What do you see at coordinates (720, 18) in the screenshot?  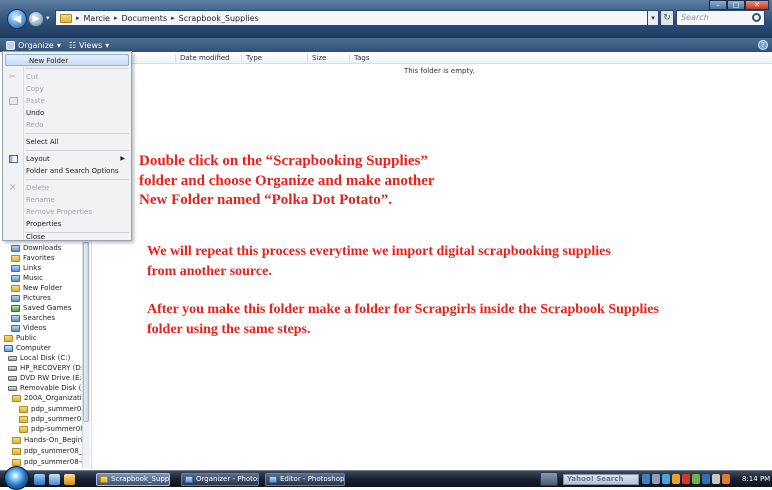 I see `search-input: Search` at bounding box center [720, 18].